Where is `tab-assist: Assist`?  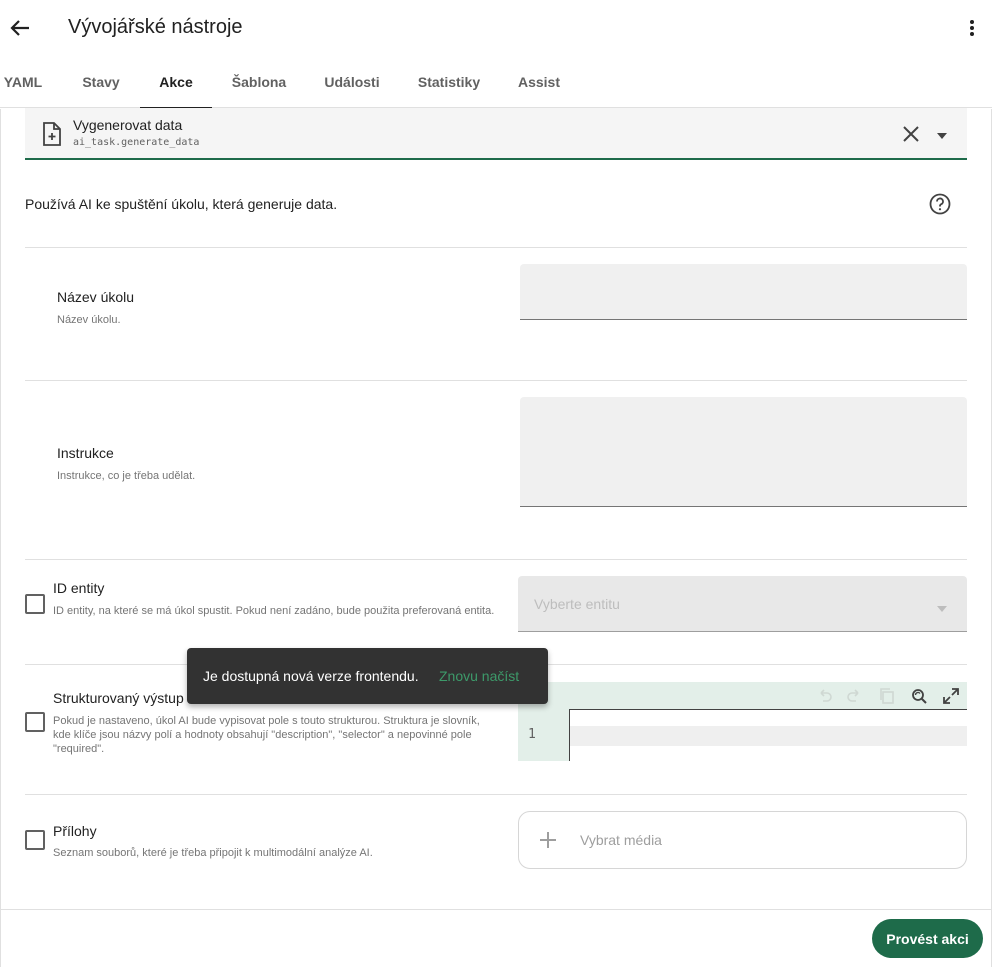
tab-assist: Assist is located at coordinates (539, 82).